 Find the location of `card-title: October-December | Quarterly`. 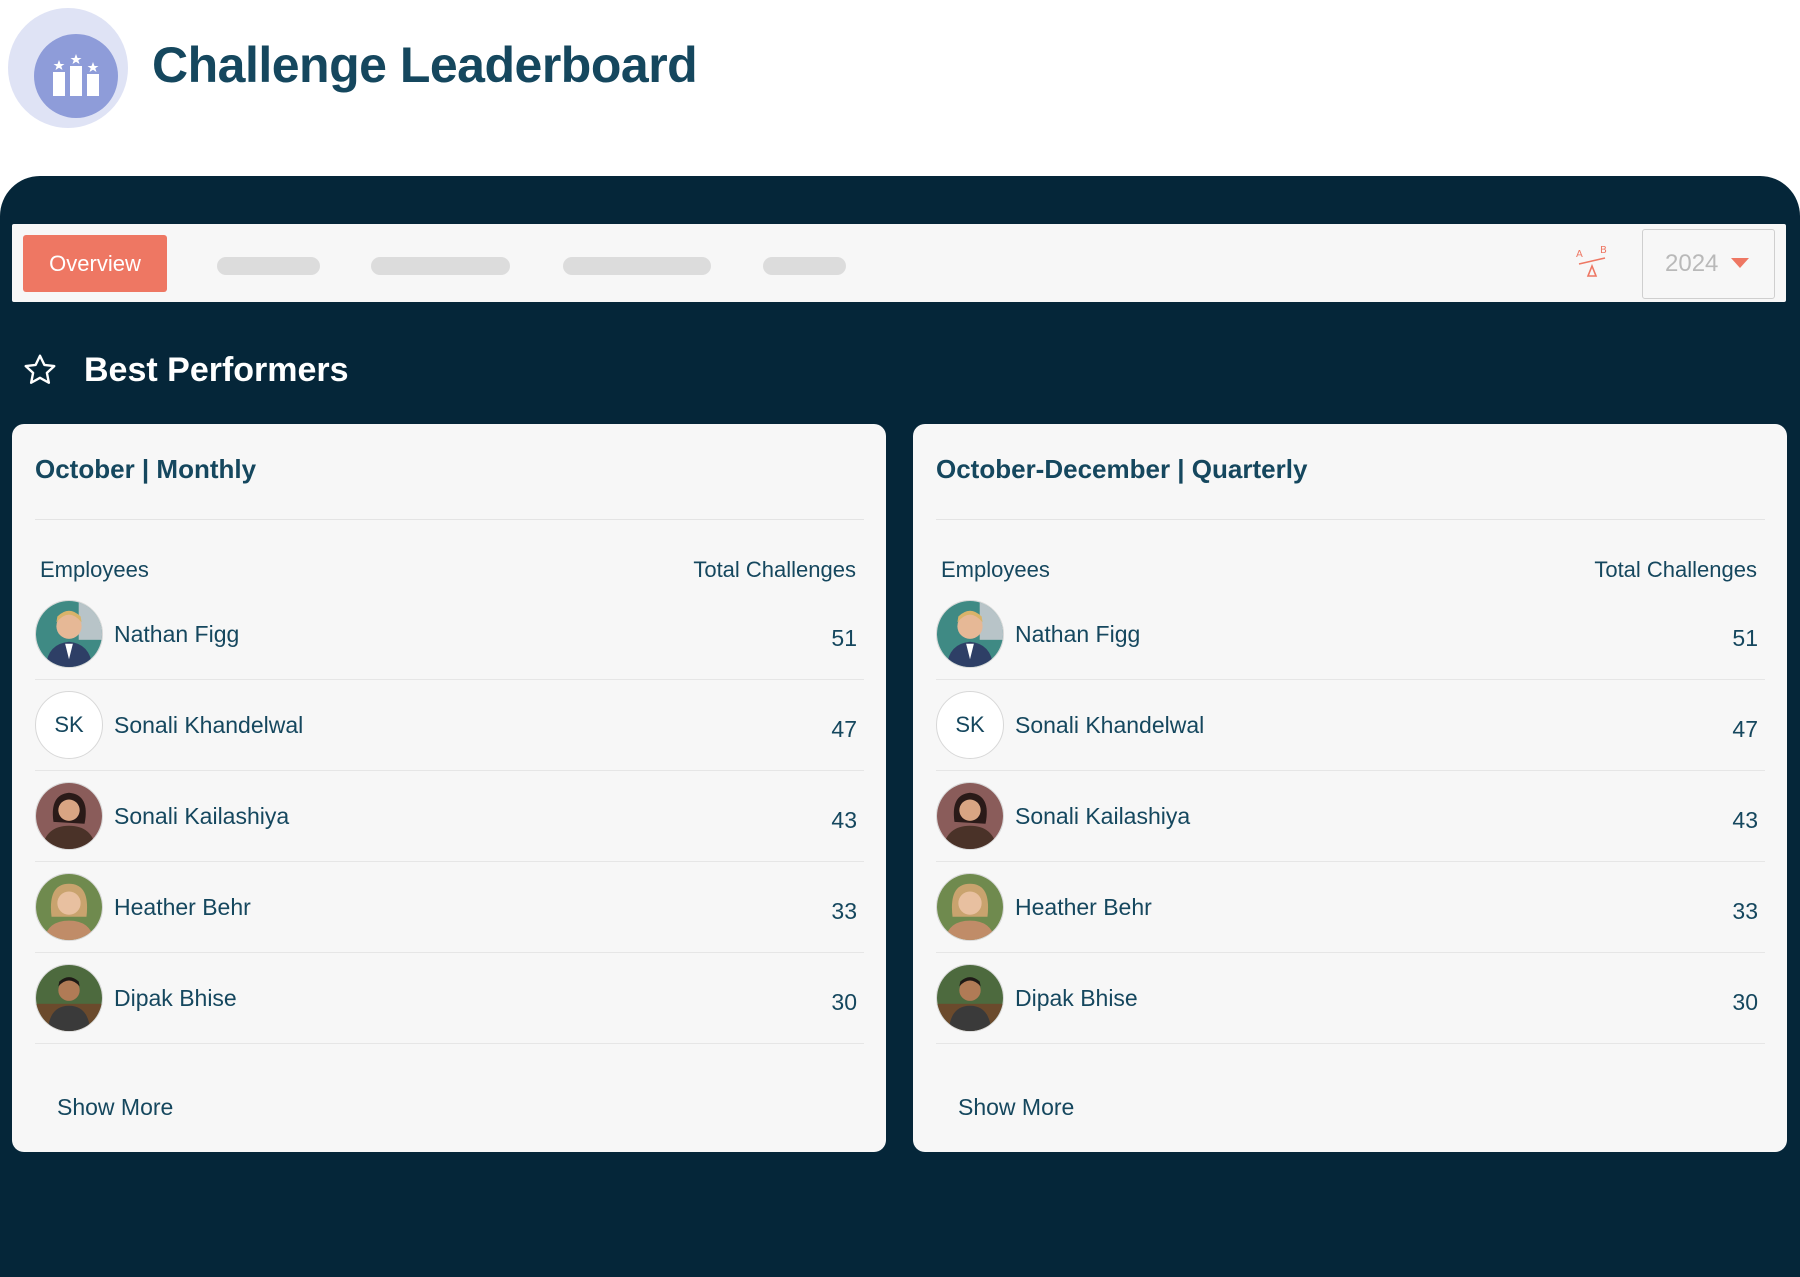

card-title: October-December | Quarterly is located at coordinates (1122, 469).